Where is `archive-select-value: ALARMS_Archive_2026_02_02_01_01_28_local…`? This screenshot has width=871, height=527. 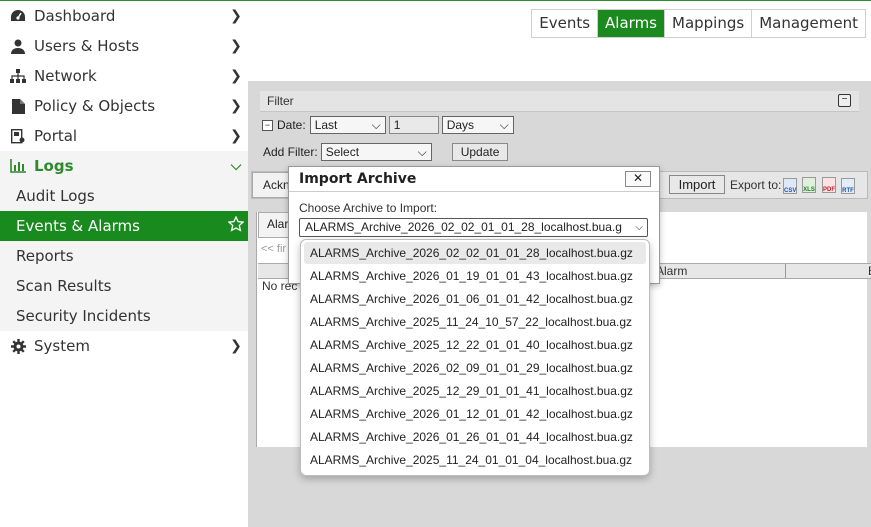 archive-select-value: ALARMS_Archive_2026_02_02_01_01_28_local… is located at coordinates (463, 227).